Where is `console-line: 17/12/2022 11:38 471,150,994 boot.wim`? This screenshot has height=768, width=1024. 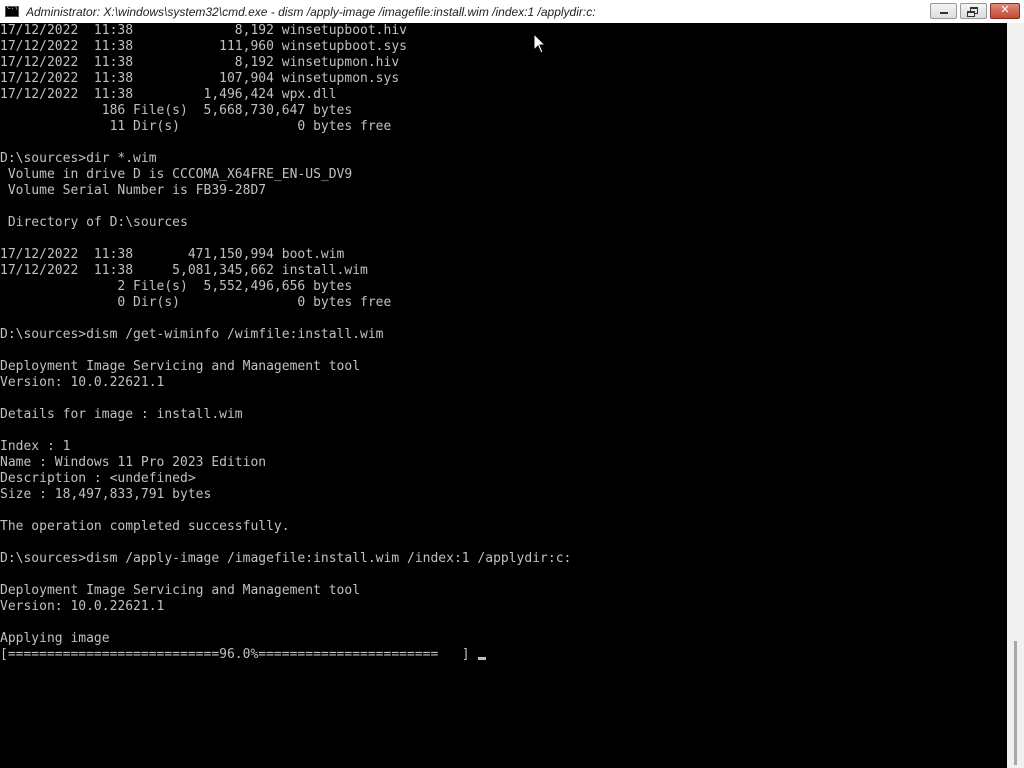 console-line: 17/12/2022 11:38 471,150,994 boot.wim is located at coordinates (172, 254).